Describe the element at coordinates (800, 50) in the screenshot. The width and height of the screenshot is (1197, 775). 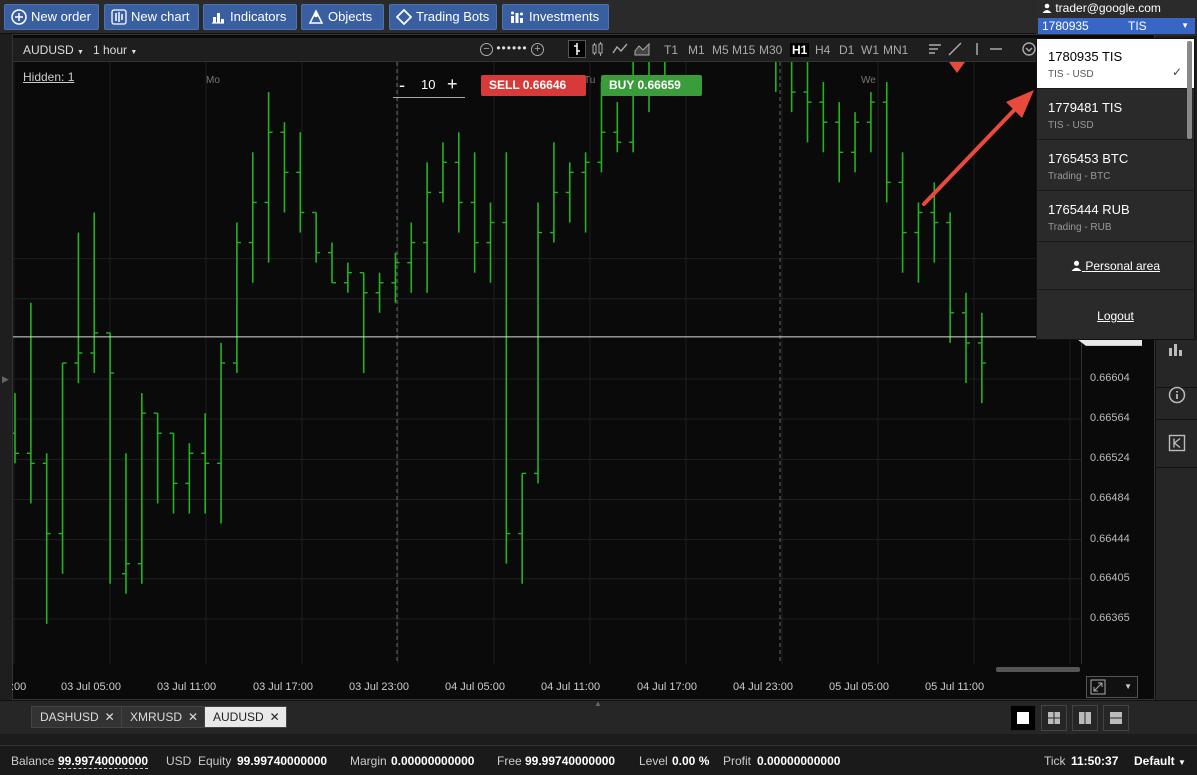
I see `timeframe-h1: H1` at that location.